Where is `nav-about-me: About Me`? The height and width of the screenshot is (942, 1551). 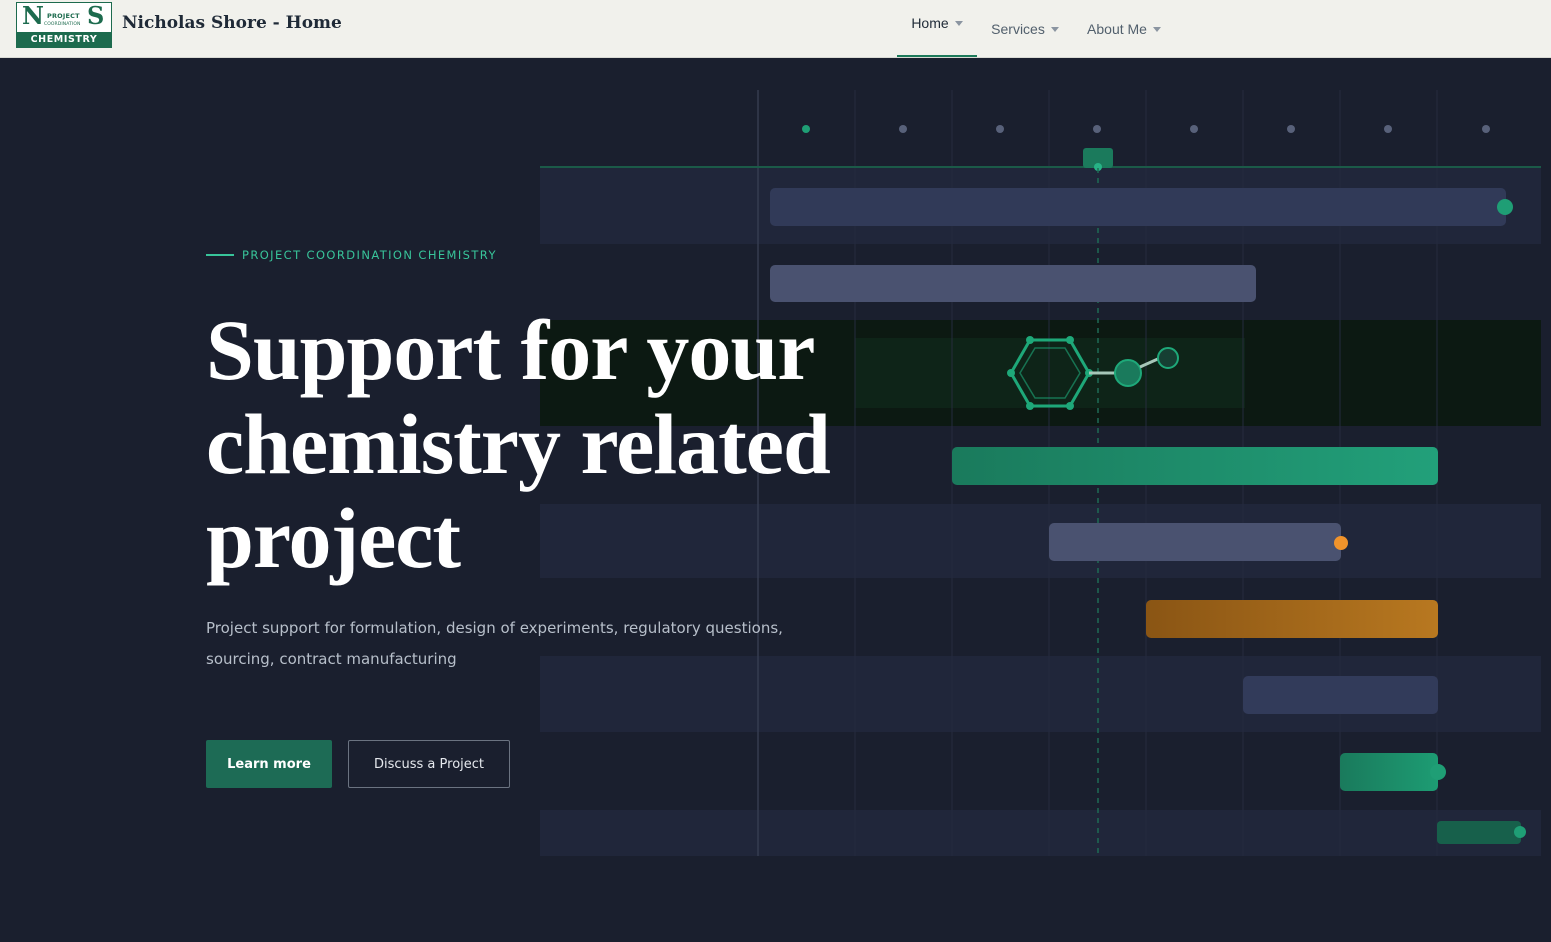
nav-about-me: About Me is located at coordinates (1124, 28).